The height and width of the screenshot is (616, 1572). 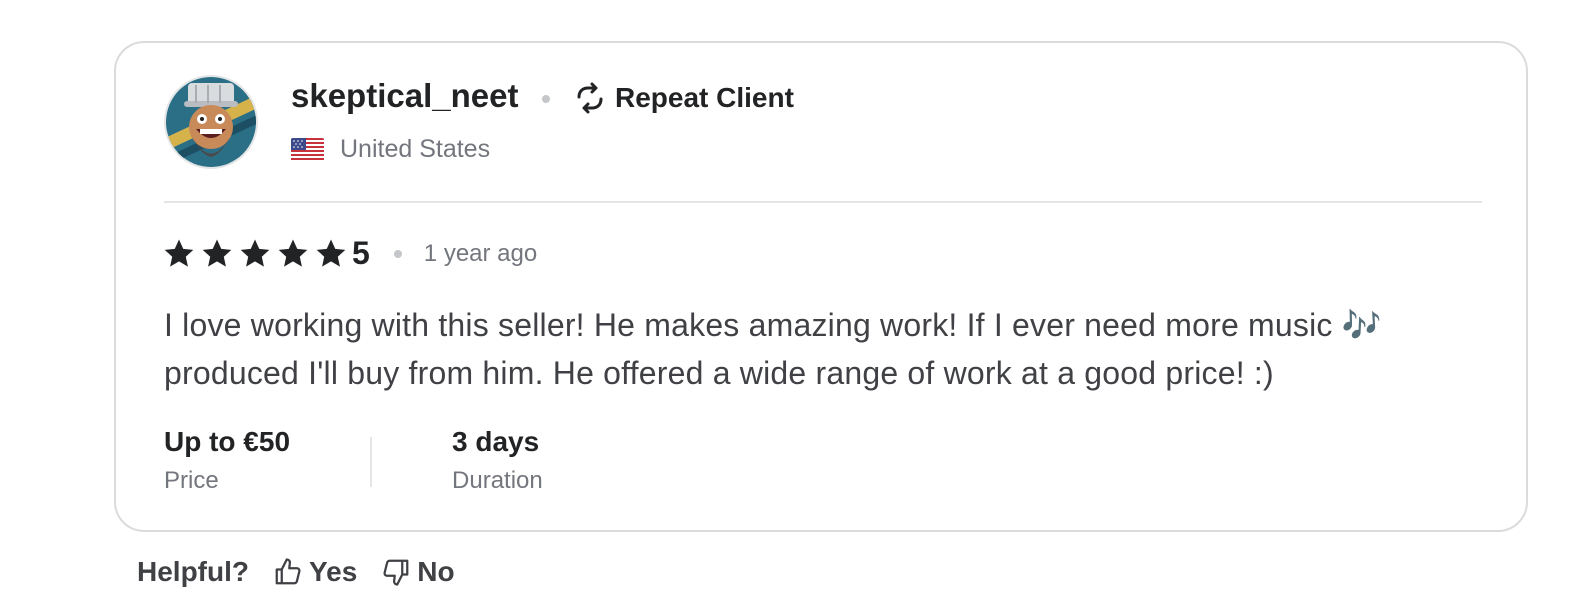 I want to click on duration-value: 3 days, so click(x=496, y=441).